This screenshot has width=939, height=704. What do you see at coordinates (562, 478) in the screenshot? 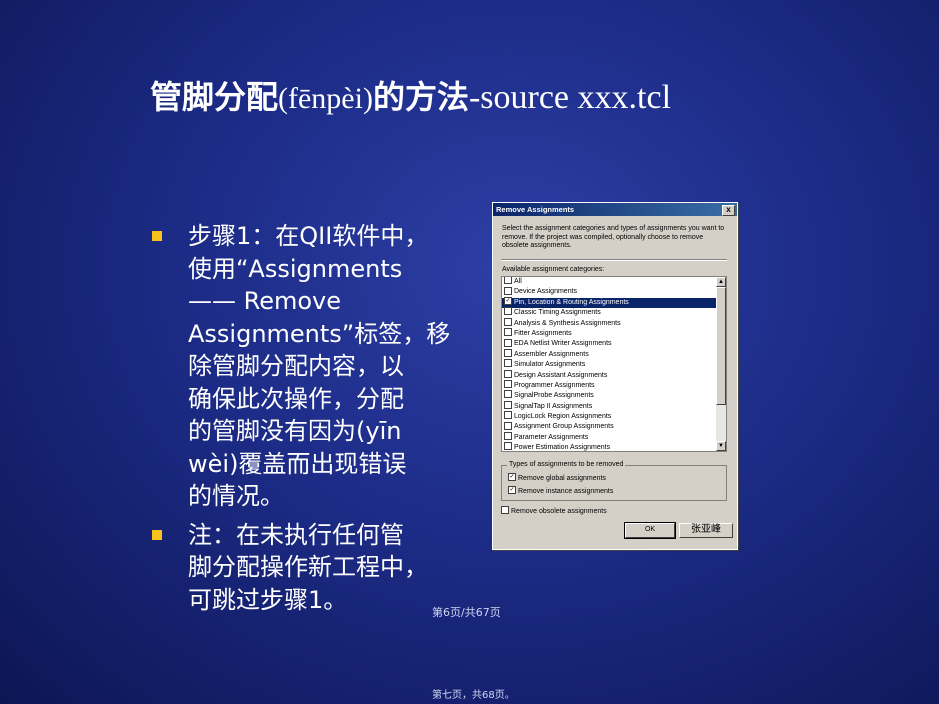
I see `remove-global-label: Remove global assignments` at bounding box center [562, 478].